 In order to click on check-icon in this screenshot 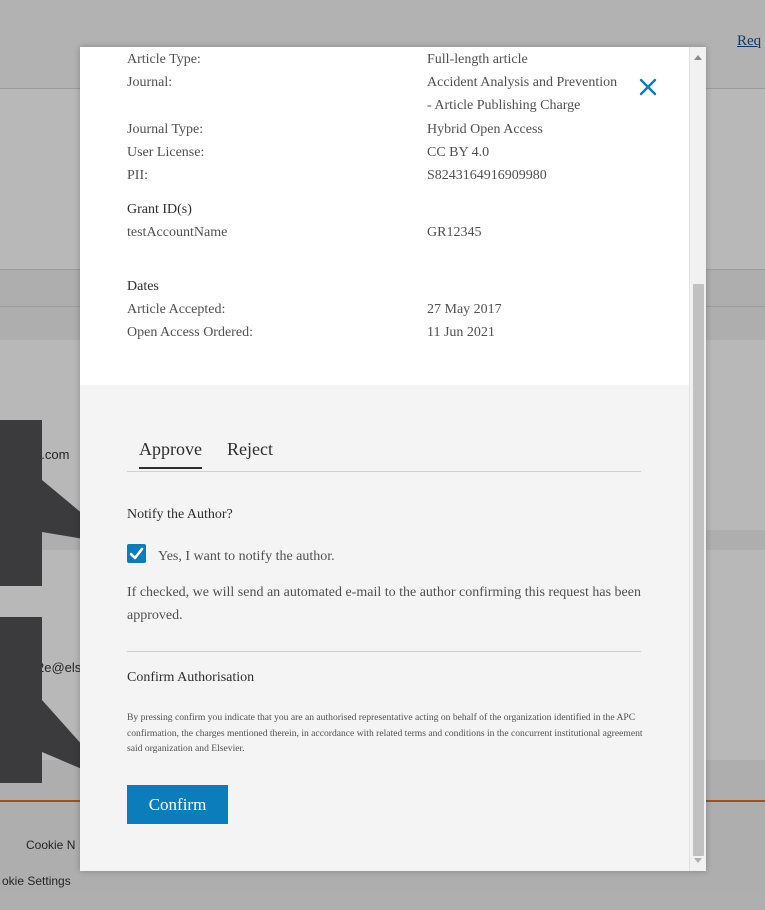, I will do `click(136, 553)`.